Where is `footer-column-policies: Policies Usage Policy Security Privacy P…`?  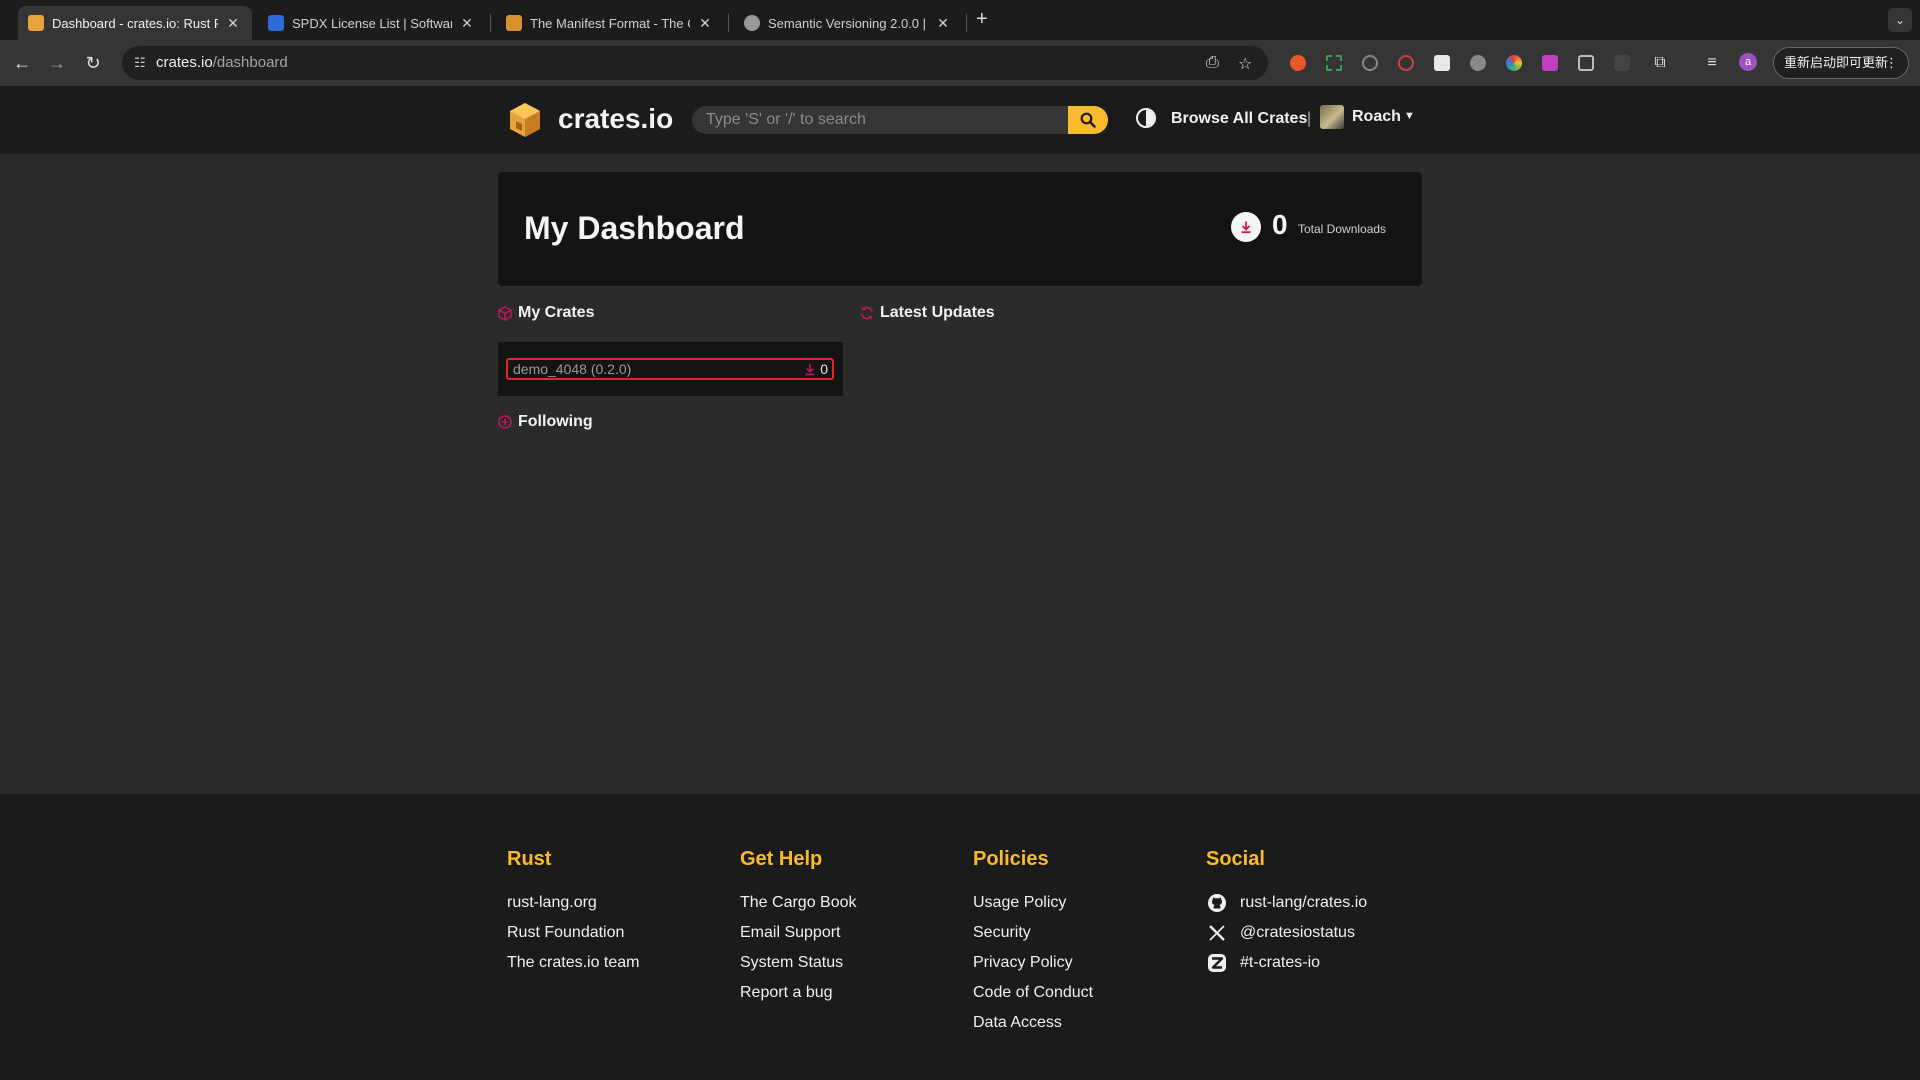 footer-column-policies: Policies Usage Policy Security Privacy P… is located at coordinates (1033, 943).